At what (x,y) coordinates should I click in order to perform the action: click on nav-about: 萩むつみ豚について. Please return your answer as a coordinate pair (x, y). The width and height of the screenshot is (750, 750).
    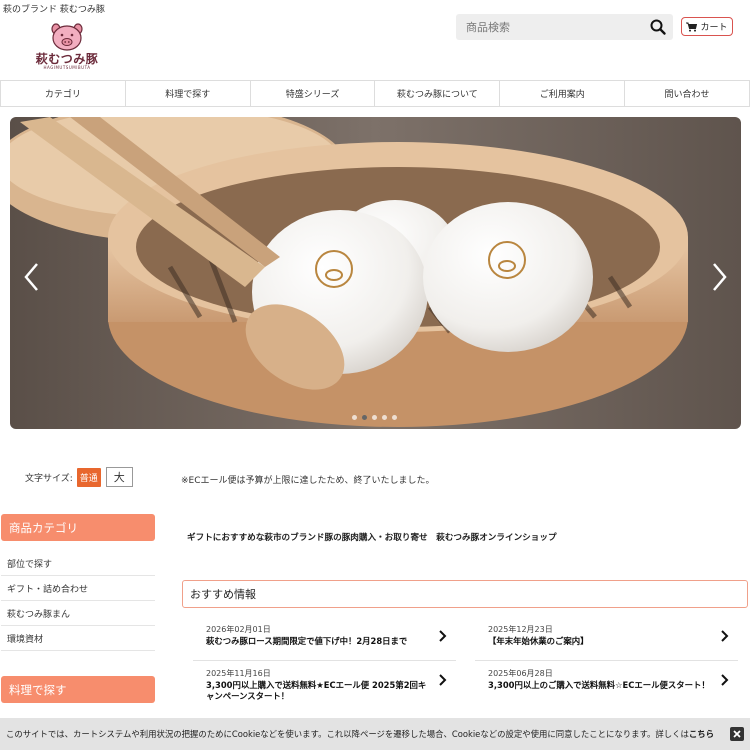
    Looking at the image, I should click on (438, 93).